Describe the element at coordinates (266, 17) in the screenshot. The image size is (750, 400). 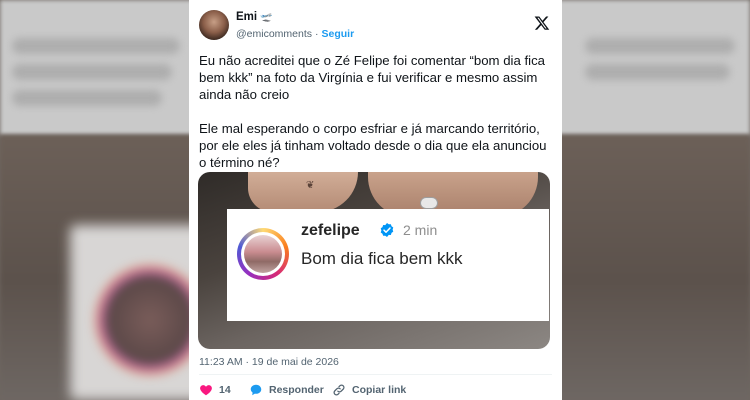
I see `airplane-emoji-icon: 🛫` at that location.